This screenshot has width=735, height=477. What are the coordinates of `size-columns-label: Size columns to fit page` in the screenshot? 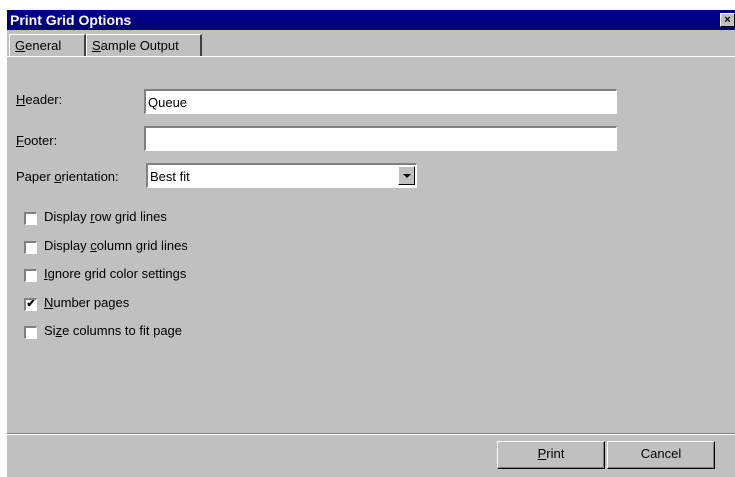 It's located at (113, 330).